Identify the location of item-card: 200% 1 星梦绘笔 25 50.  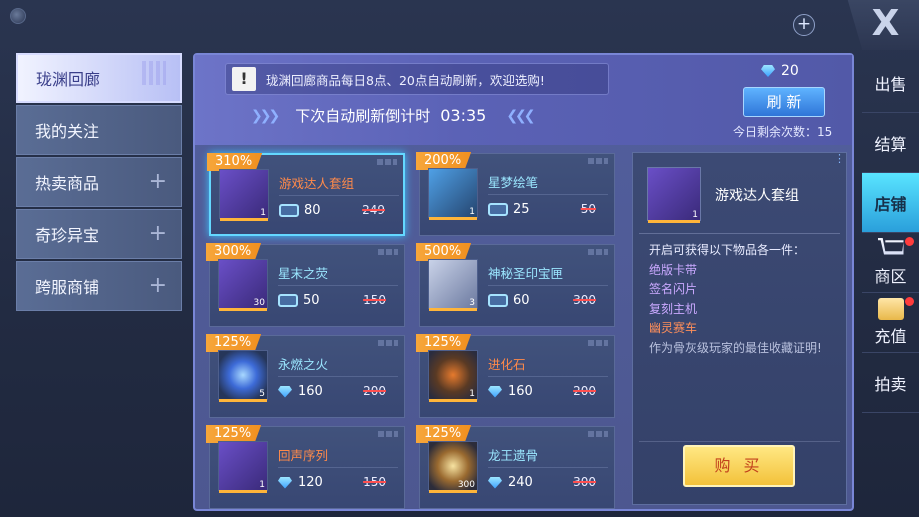
(515, 194).